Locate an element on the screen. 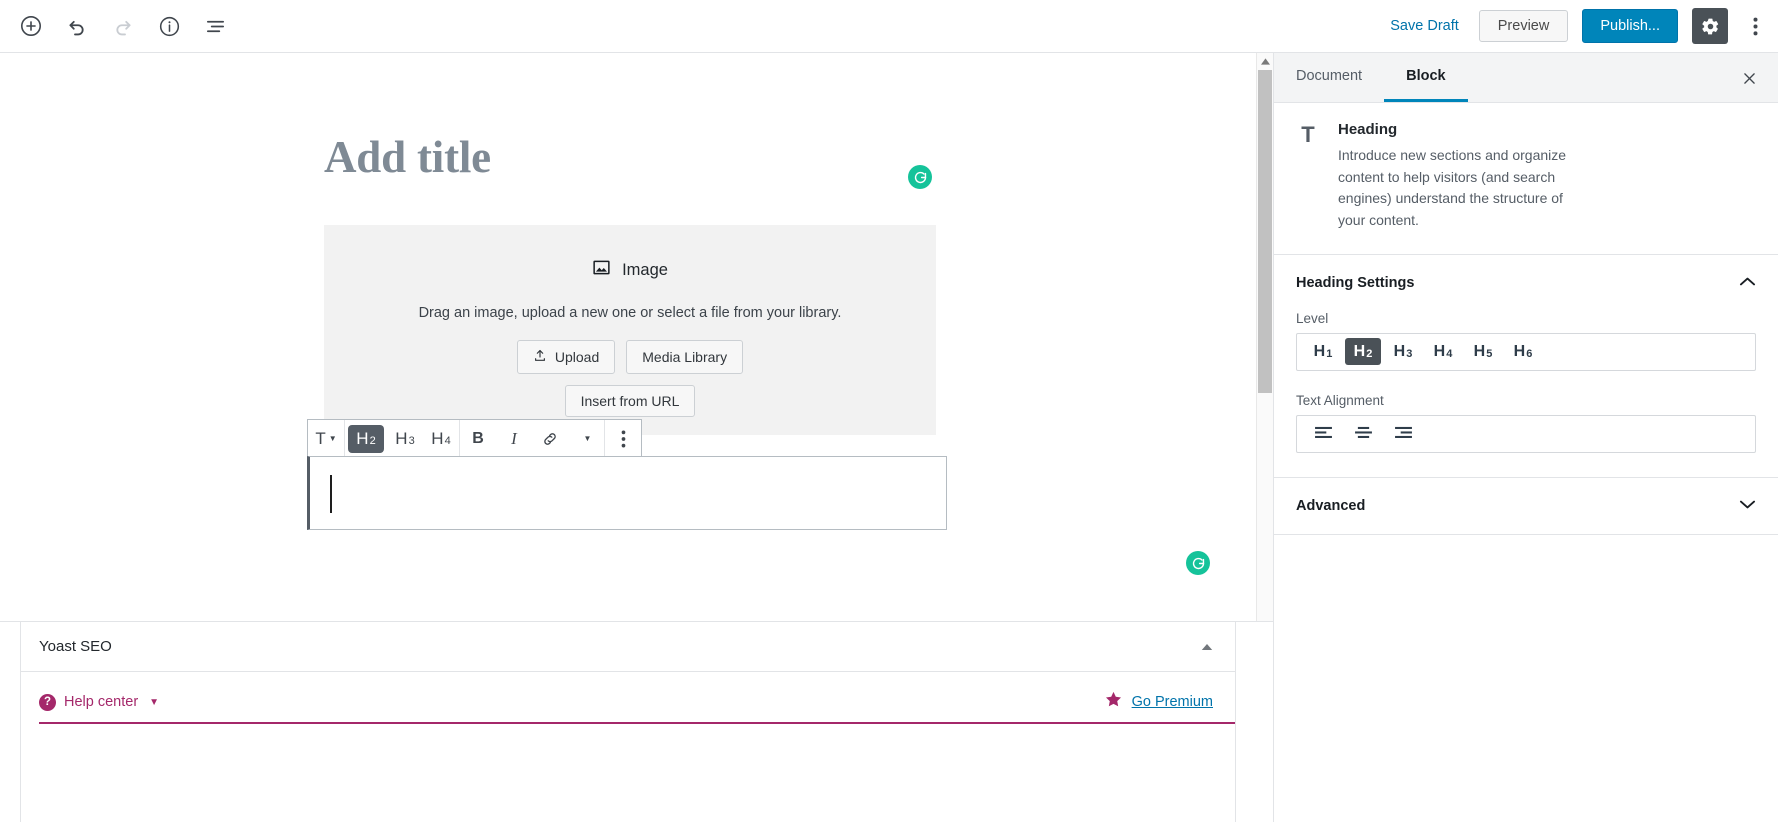  rich-text-more-icon: ▼ is located at coordinates (586, 439).